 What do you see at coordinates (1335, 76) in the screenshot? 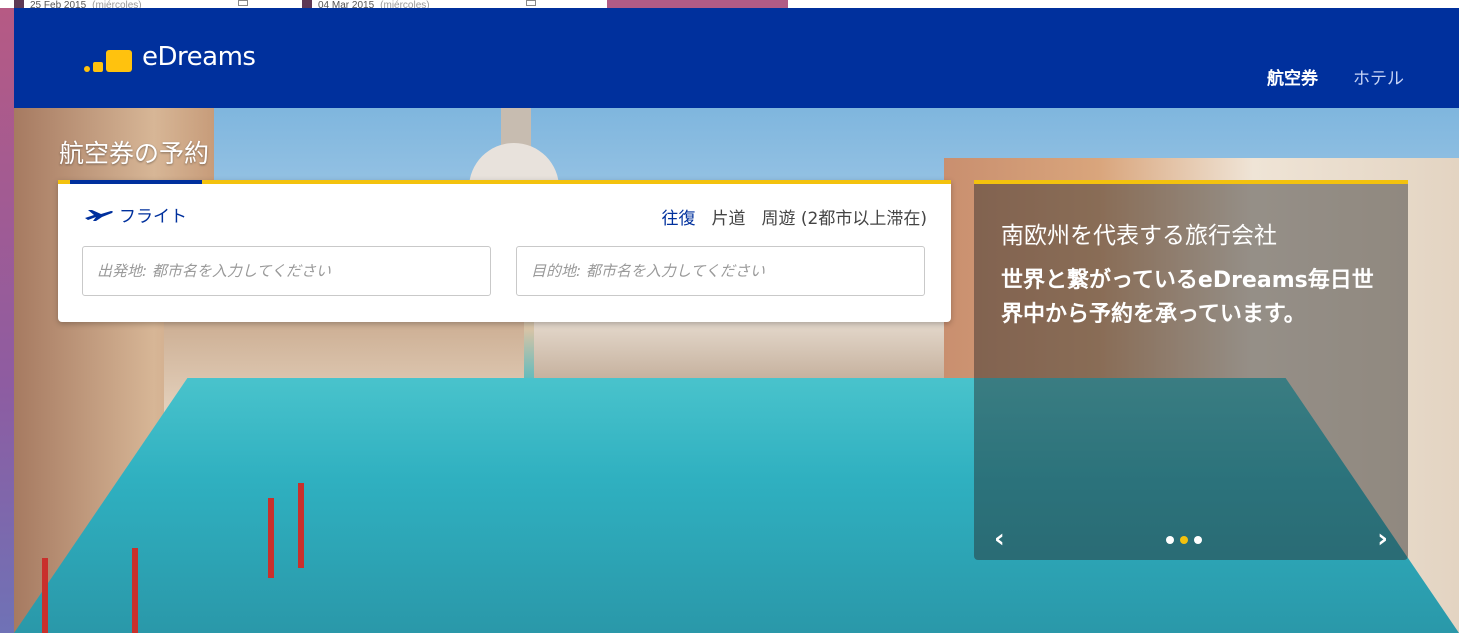
I see `main-nav: 航空券 ホテル` at bounding box center [1335, 76].